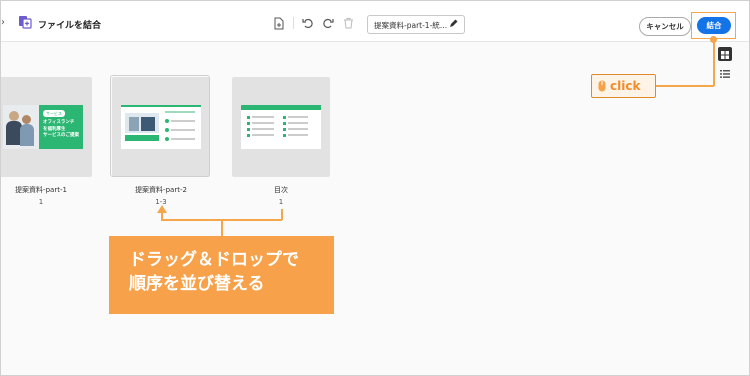  What do you see at coordinates (70, 26) in the screenshot?
I see `app-title: ファイルを結合` at bounding box center [70, 26].